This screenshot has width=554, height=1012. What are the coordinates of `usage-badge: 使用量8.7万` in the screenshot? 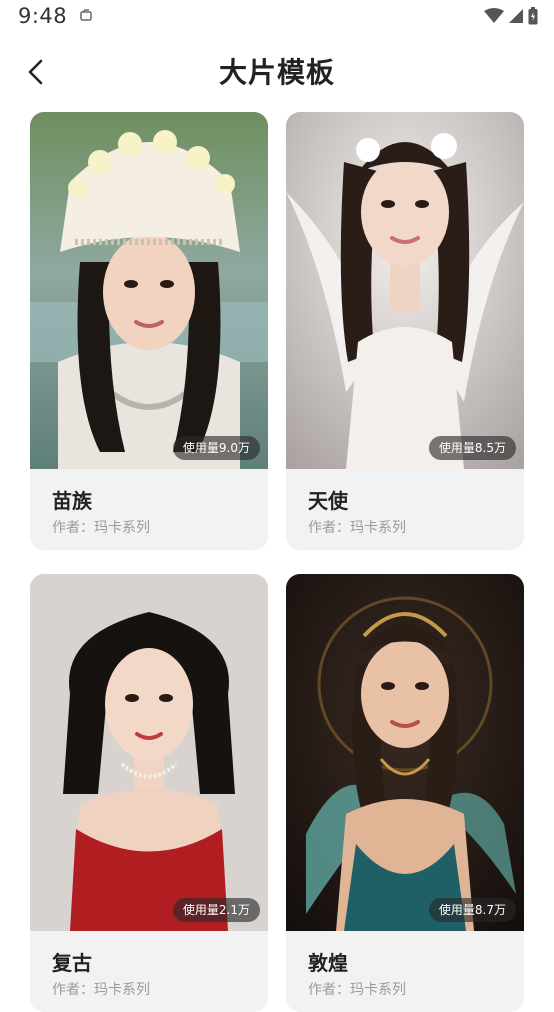 It's located at (472, 910).